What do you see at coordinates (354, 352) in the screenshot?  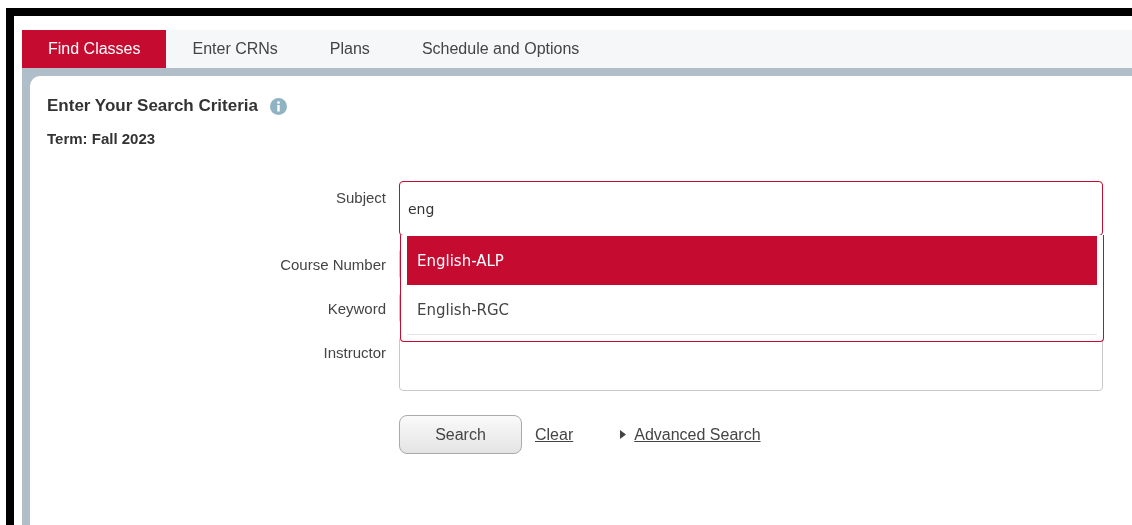 I see `field-label: Instructor` at bounding box center [354, 352].